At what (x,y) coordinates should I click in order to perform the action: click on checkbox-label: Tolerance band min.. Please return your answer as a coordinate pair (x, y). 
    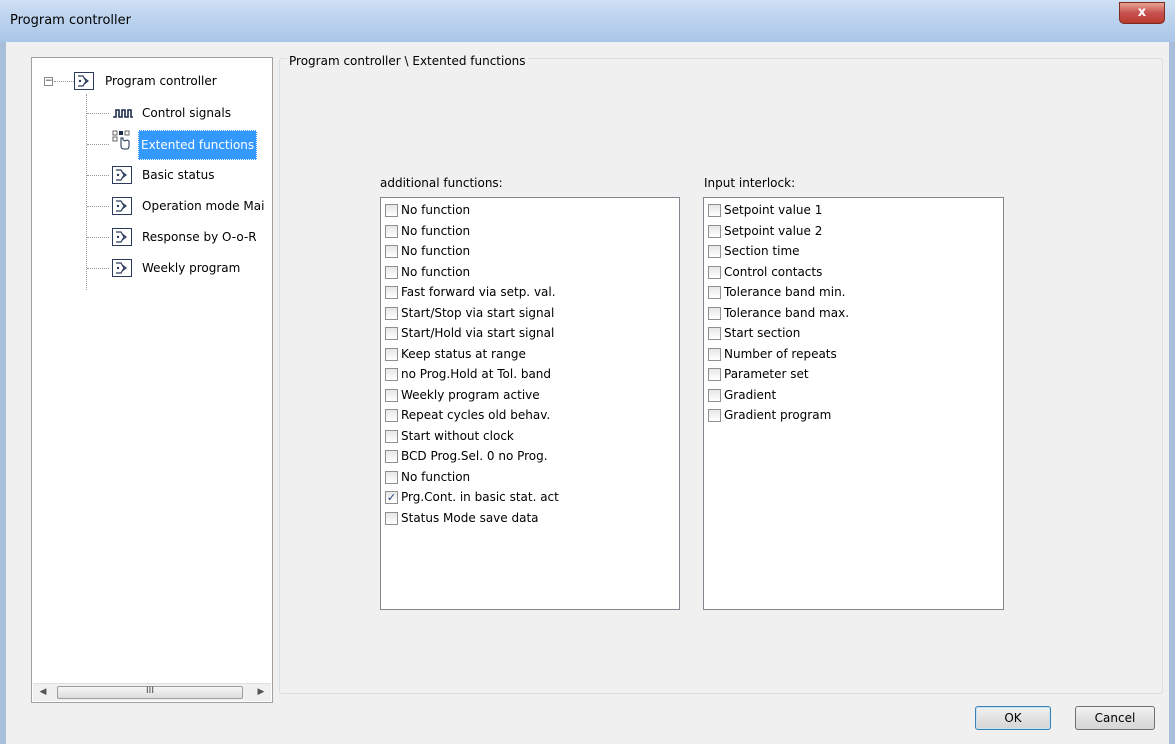
    Looking at the image, I should click on (785, 292).